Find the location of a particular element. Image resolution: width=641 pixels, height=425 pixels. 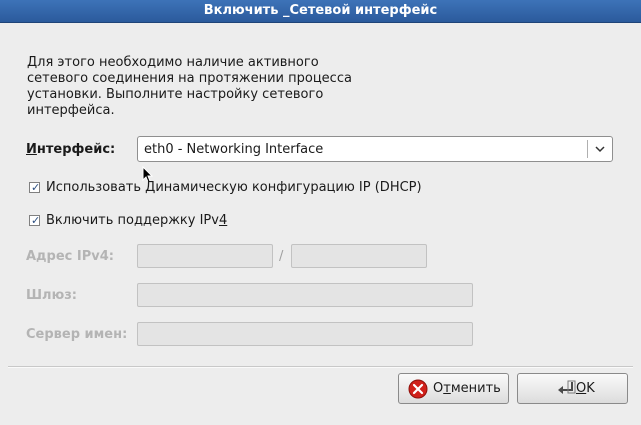

combo-separator is located at coordinates (587, 149).